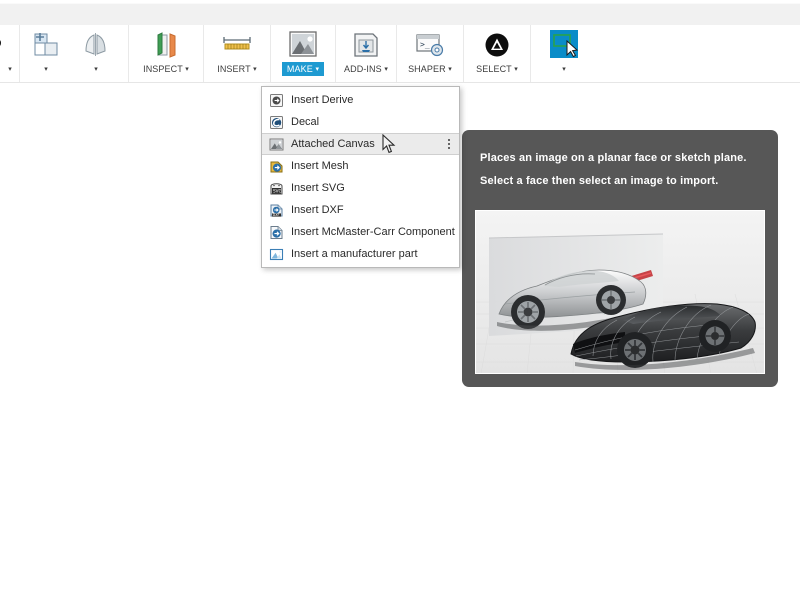  I want to click on menu-item-decal: Decal, so click(360, 122).